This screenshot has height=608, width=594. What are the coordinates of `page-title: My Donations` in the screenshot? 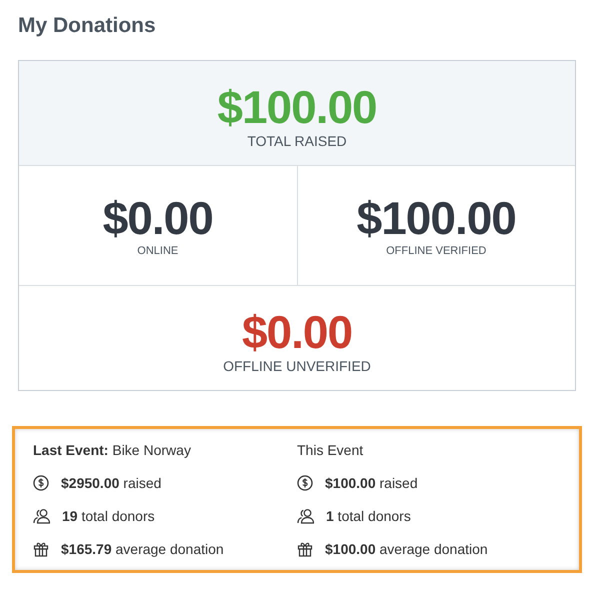 It's located at (87, 26).